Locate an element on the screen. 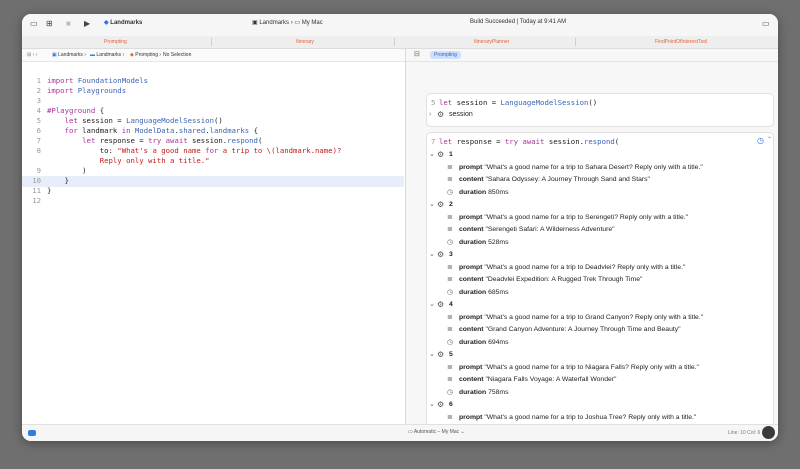 The width and height of the screenshot is (800, 469). line-number: 7 is located at coordinates (38, 140).